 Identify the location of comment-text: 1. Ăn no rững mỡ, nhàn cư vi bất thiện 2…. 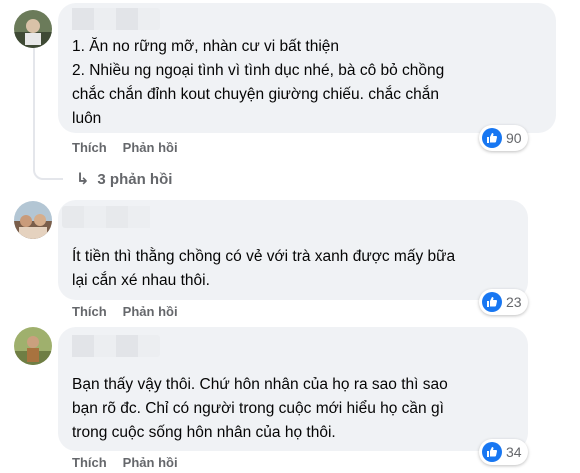
(258, 82).